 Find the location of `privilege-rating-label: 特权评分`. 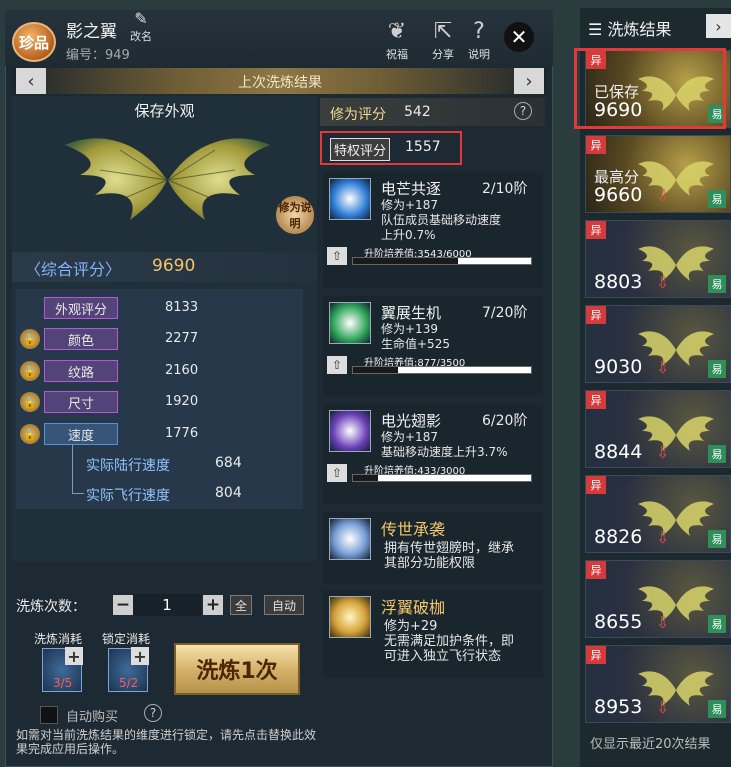

privilege-rating-label: 特权评分 is located at coordinates (360, 149).